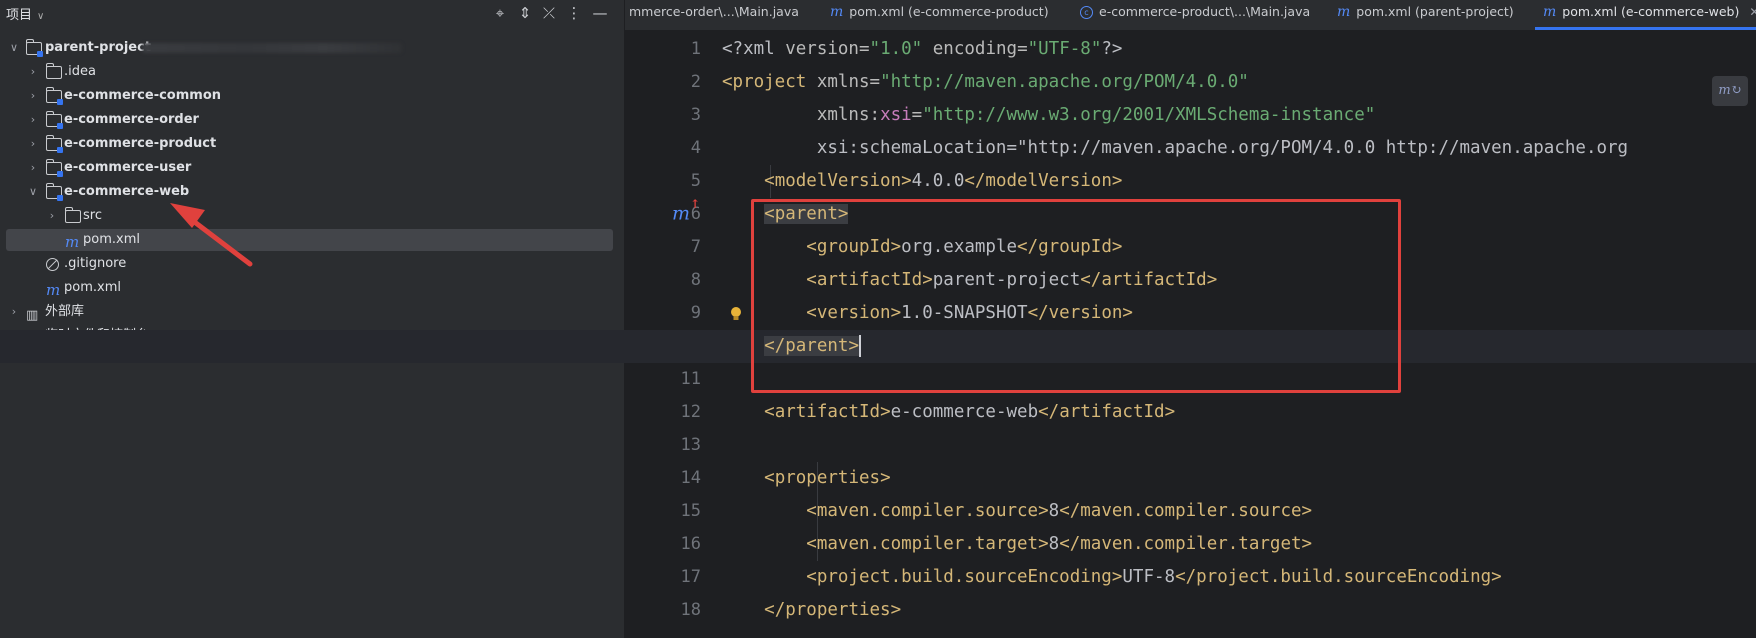  What do you see at coordinates (549, 13) in the screenshot?
I see `collapse-all-icon: ⤫` at bounding box center [549, 13].